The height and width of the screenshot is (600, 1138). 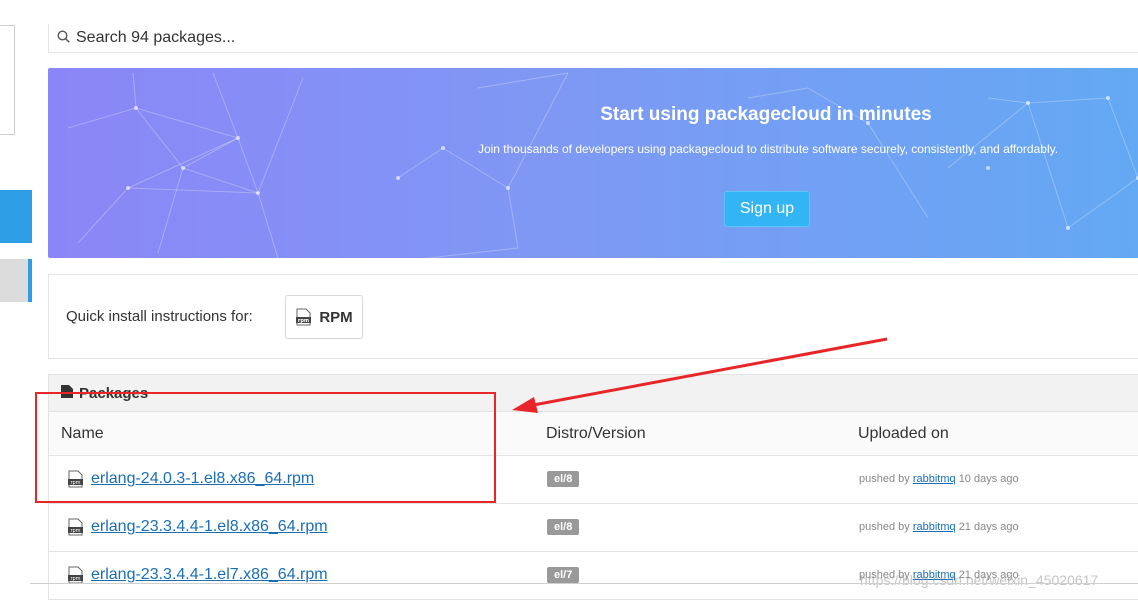 I want to click on sidebar-item-indicator, so click(x=30, y=280).